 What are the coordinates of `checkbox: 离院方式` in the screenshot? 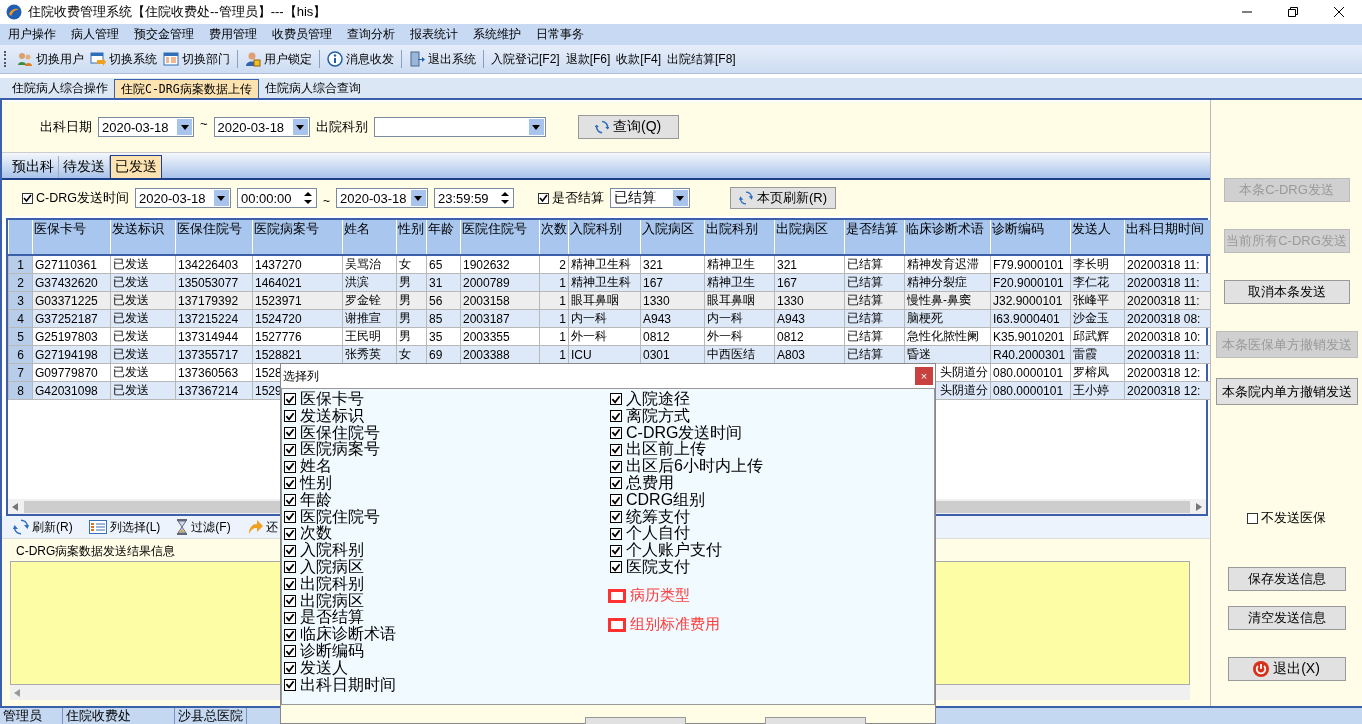 It's located at (772, 416).